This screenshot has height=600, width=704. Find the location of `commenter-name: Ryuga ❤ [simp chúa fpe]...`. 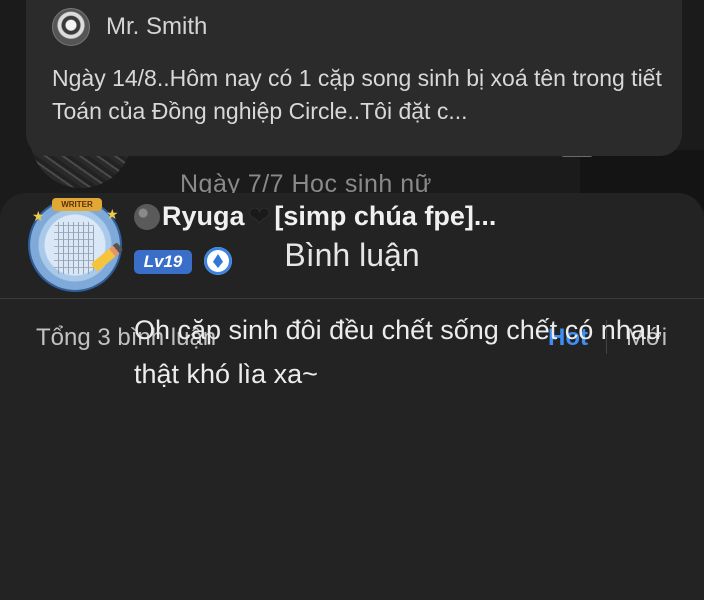

commenter-name: Ryuga ❤ [simp chúa fpe]... is located at coordinates (315, 216).